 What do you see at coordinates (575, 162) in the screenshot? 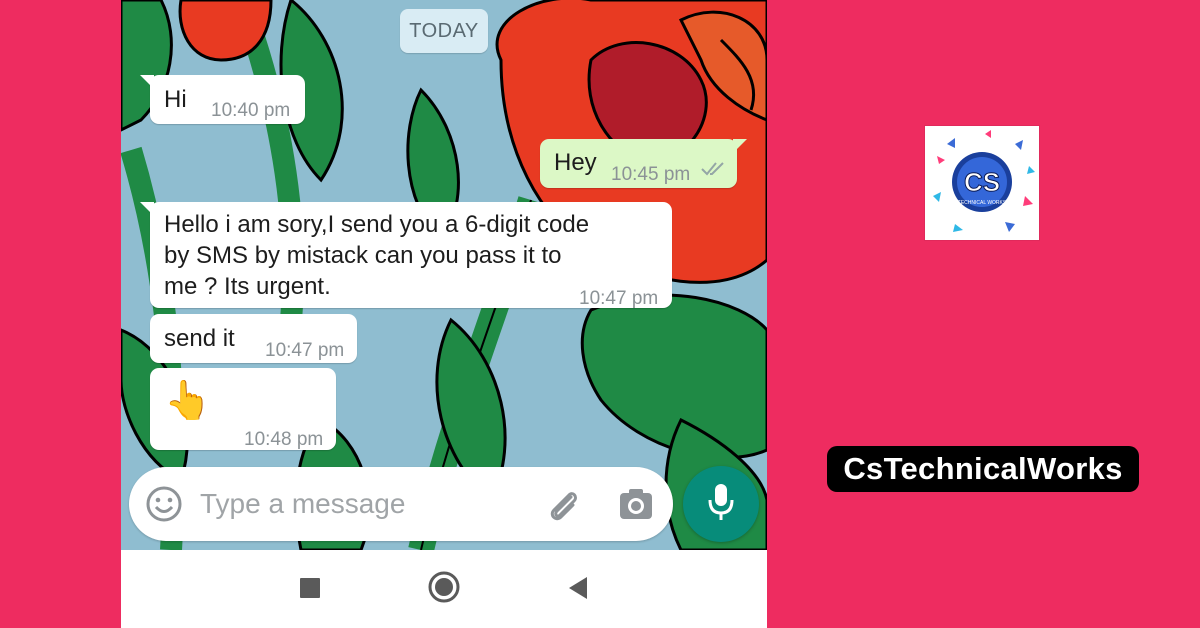
I see `message-text: Hey` at bounding box center [575, 162].